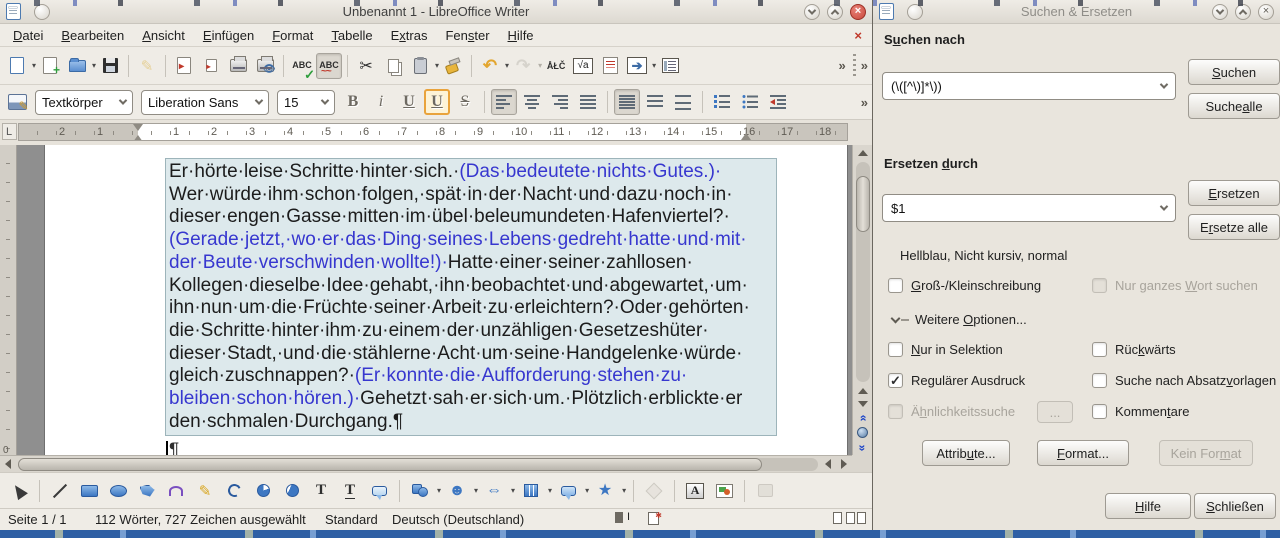  What do you see at coordinates (84, 102) in the screenshot?
I see `paragraph-style-combo: Textkörper` at bounding box center [84, 102].